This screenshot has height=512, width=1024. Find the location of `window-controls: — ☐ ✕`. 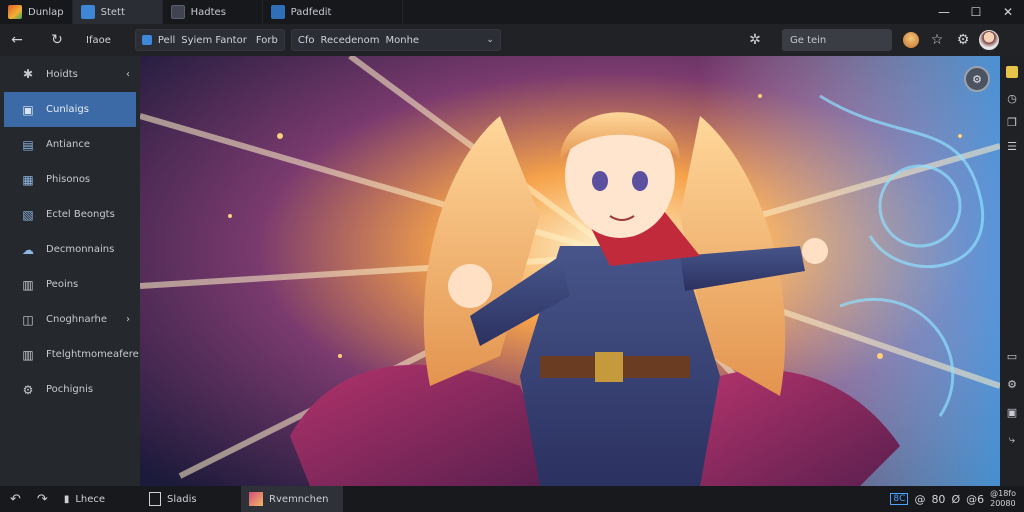

window-controls: — ☐ ✕ is located at coordinates (976, 12).